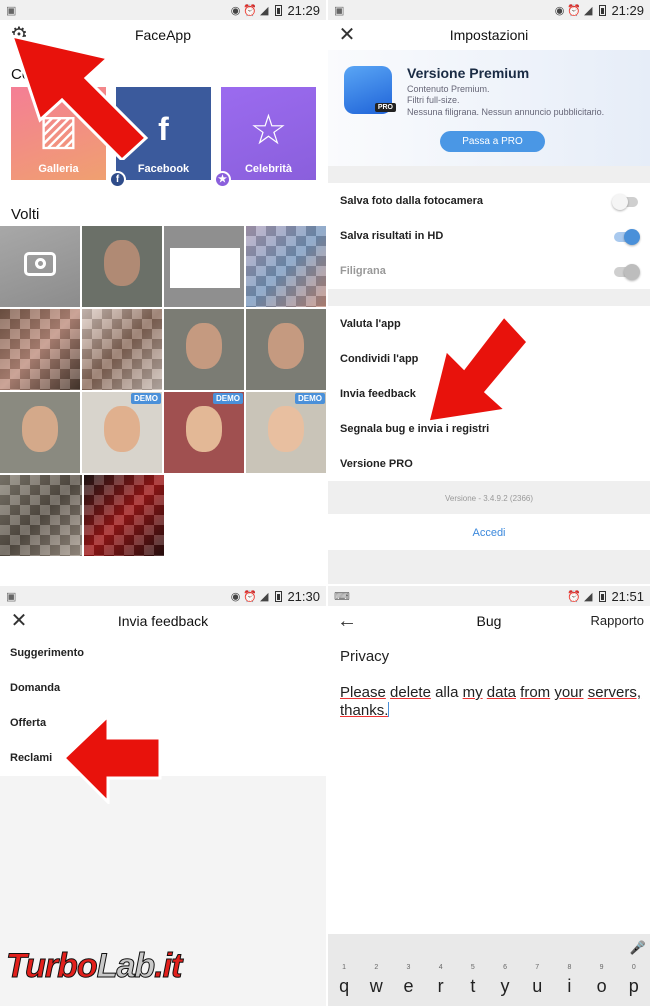 Image resolution: width=650 pixels, height=1006 pixels. I want to click on key-t: 5t, so click(473, 980).